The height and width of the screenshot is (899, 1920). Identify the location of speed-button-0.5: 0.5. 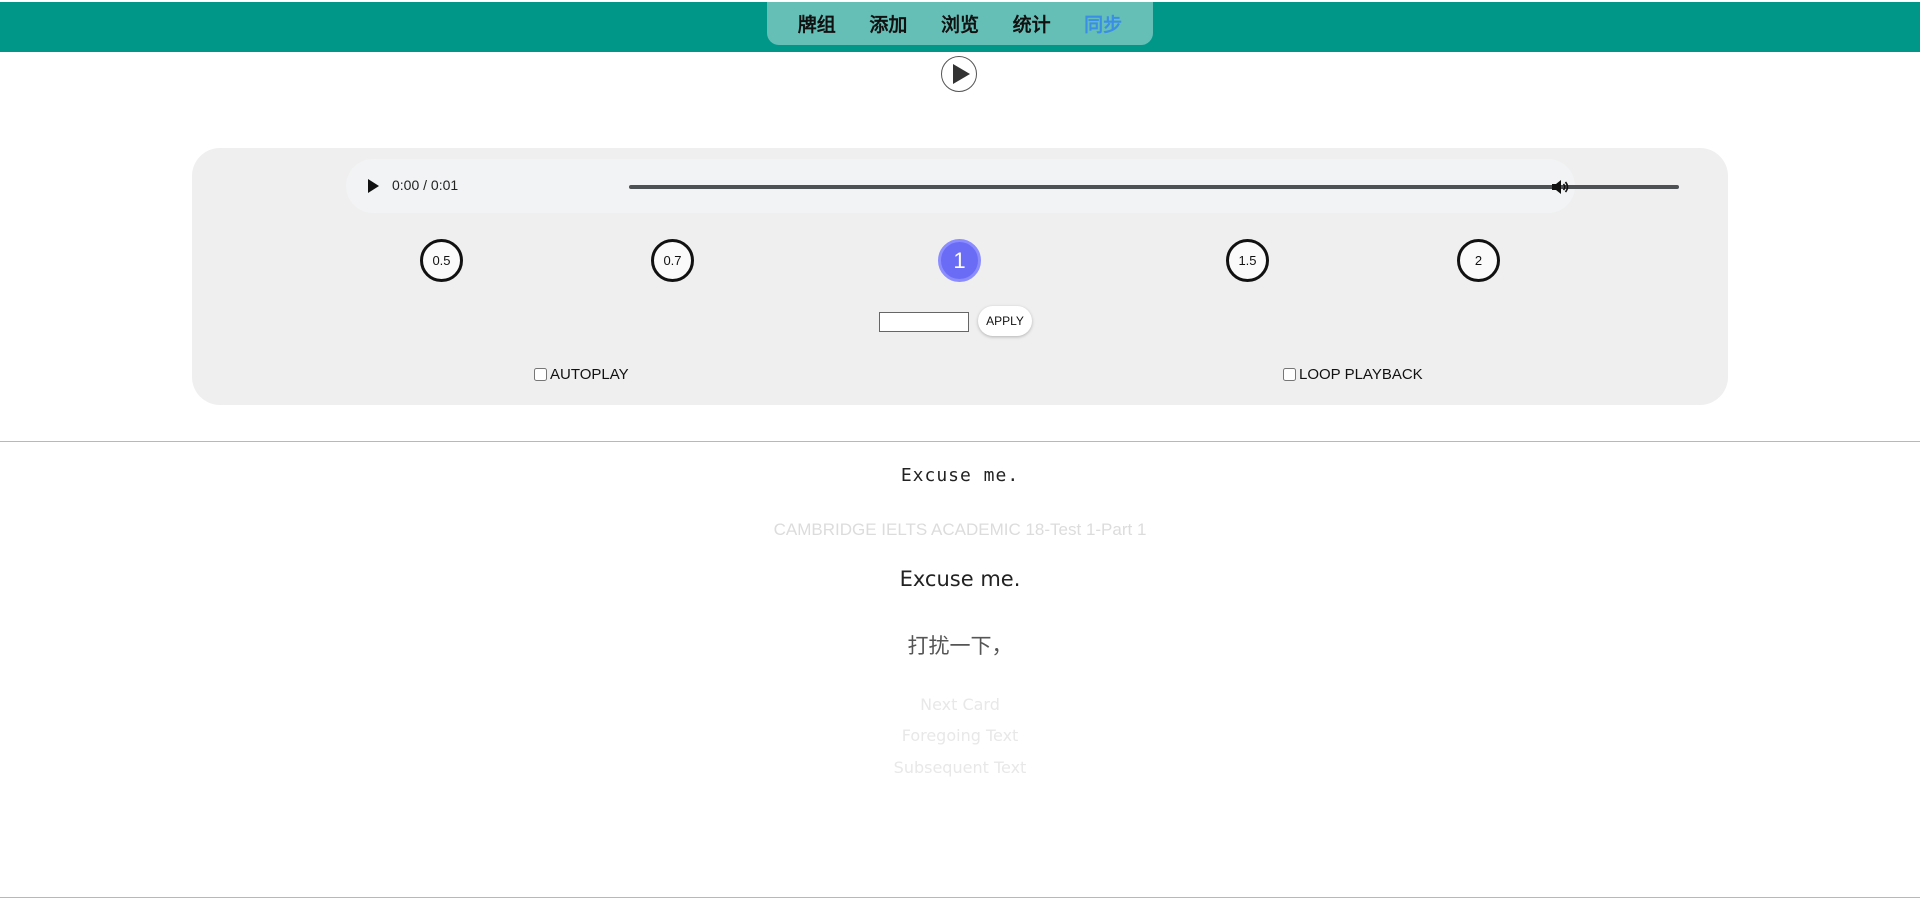
(441, 260).